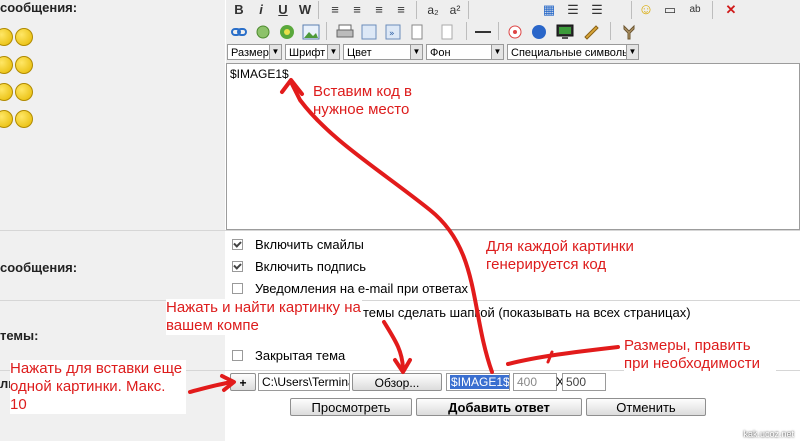 The image size is (800, 441). I want to click on watermark: kak.ucoz.net, so click(768, 434).